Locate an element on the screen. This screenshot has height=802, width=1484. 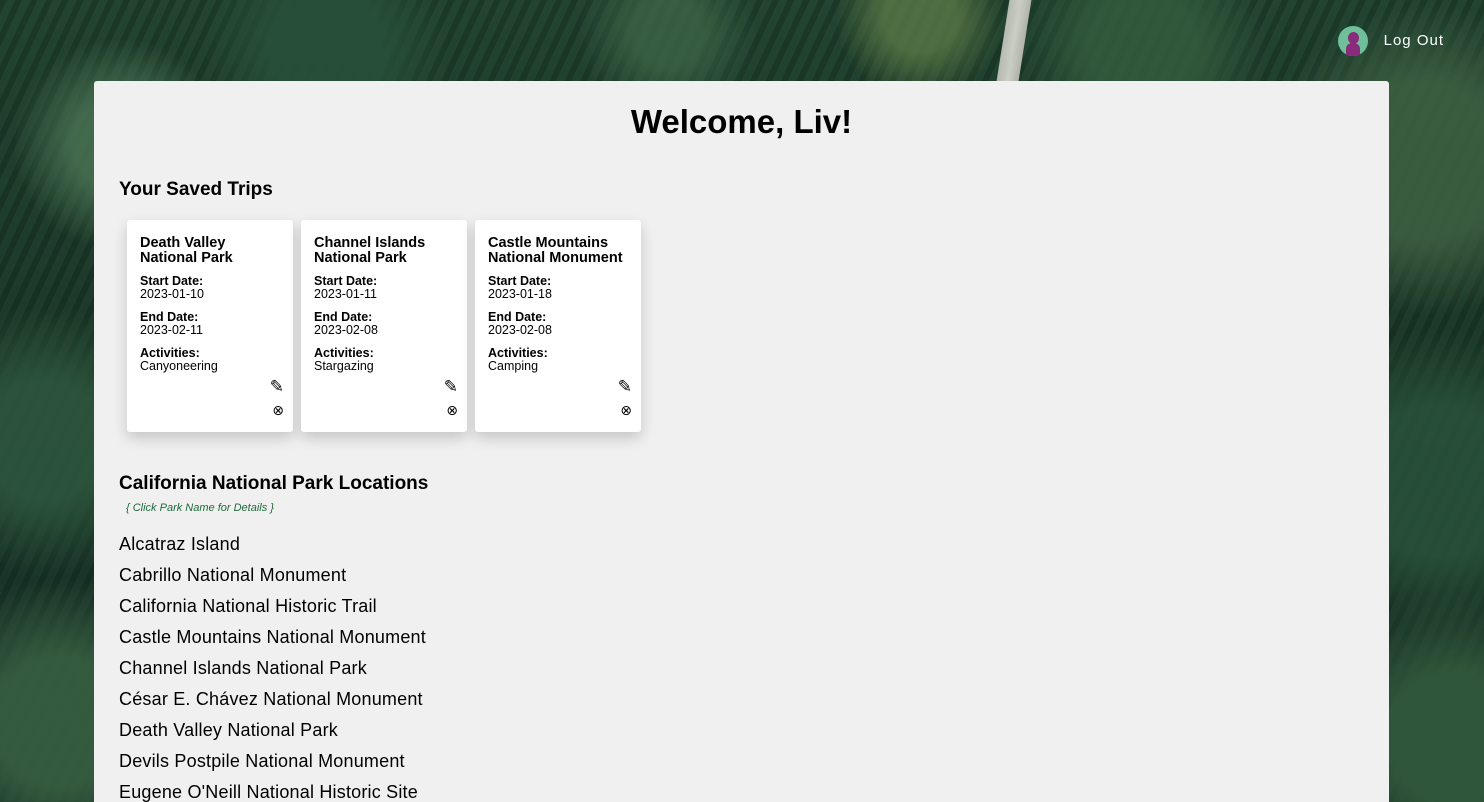
park-link: Cabrillo National Monument is located at coordinates (272, 575).